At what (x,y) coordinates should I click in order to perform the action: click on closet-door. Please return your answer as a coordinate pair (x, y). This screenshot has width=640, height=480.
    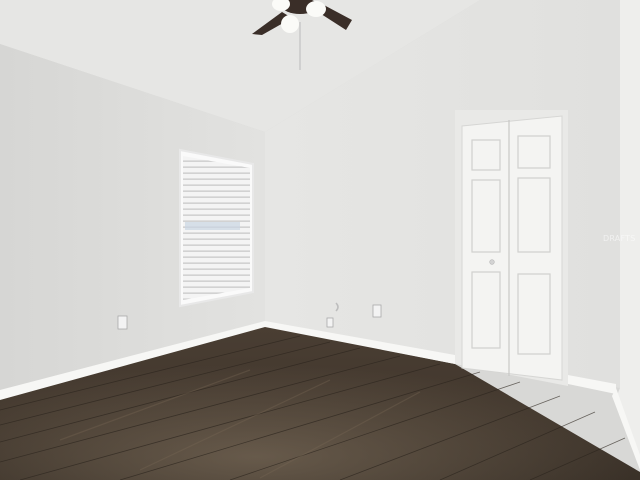
    Looking at the image, I should click on (511, 248).